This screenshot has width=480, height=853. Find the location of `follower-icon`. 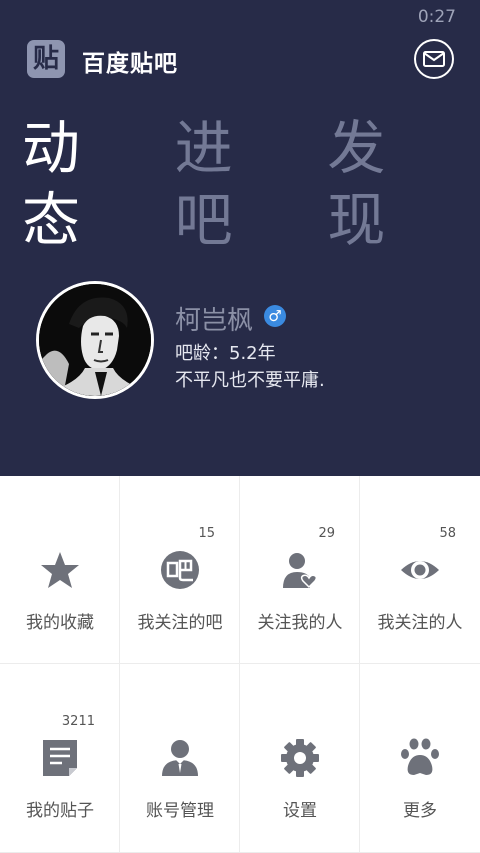

follower-icon is located at coordinates (300, 571).